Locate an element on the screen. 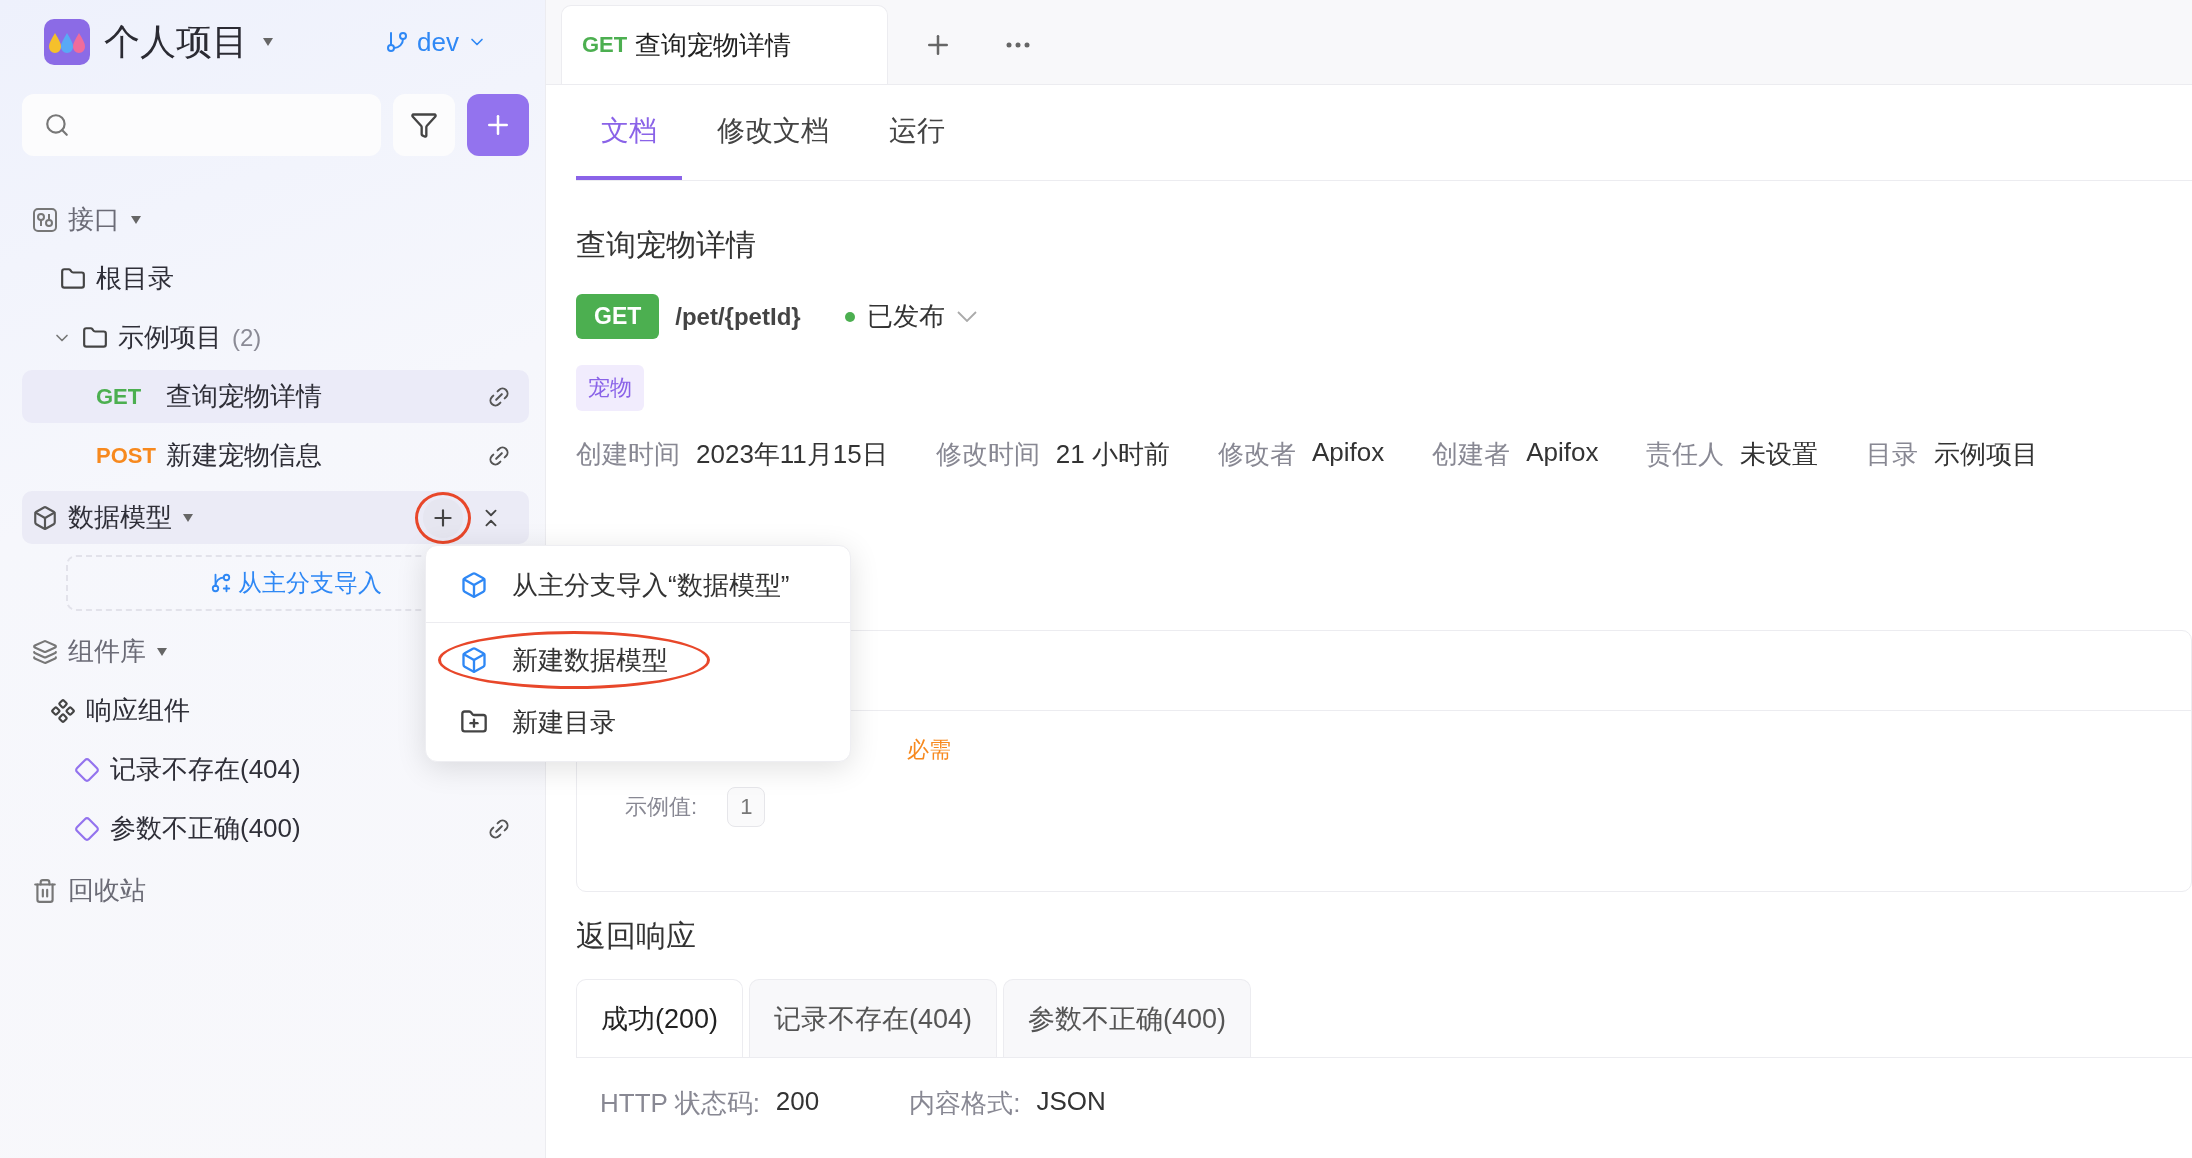 This screenshot has width=2192, height=1158. method-badge: GET is located at coordinates (618, 316).